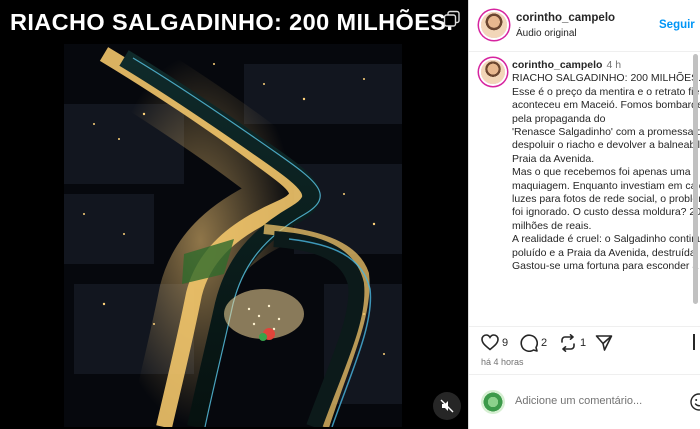 Image resolution: width=700 pixels, height=429 pixels. I want to click on repost-icon, so click(568, 343).